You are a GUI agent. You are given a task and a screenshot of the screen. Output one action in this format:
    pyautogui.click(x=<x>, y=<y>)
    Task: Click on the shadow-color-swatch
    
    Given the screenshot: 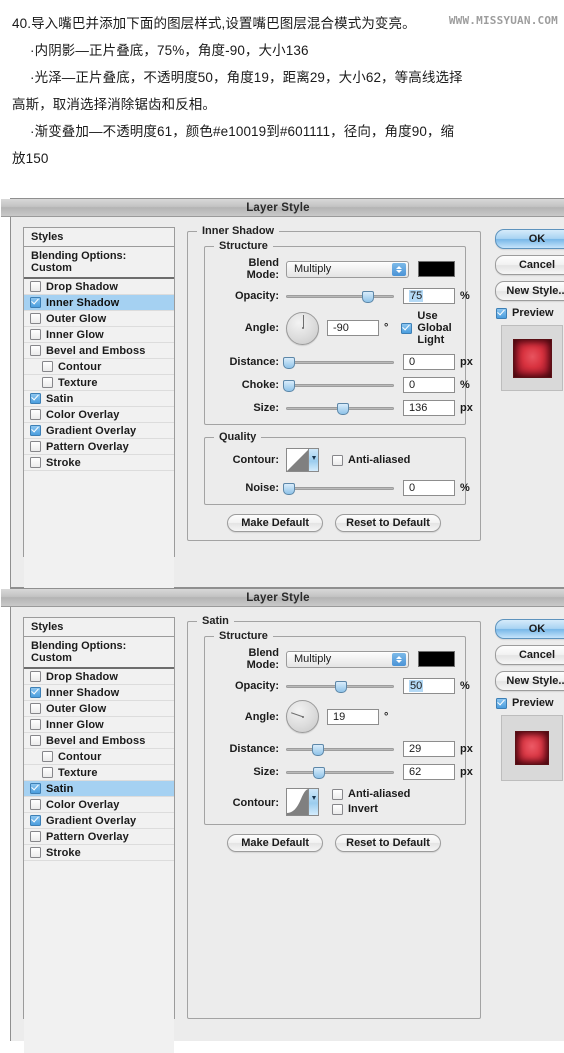 What is the action you would take?
    pyautogui.click(x=436, y=269)
    